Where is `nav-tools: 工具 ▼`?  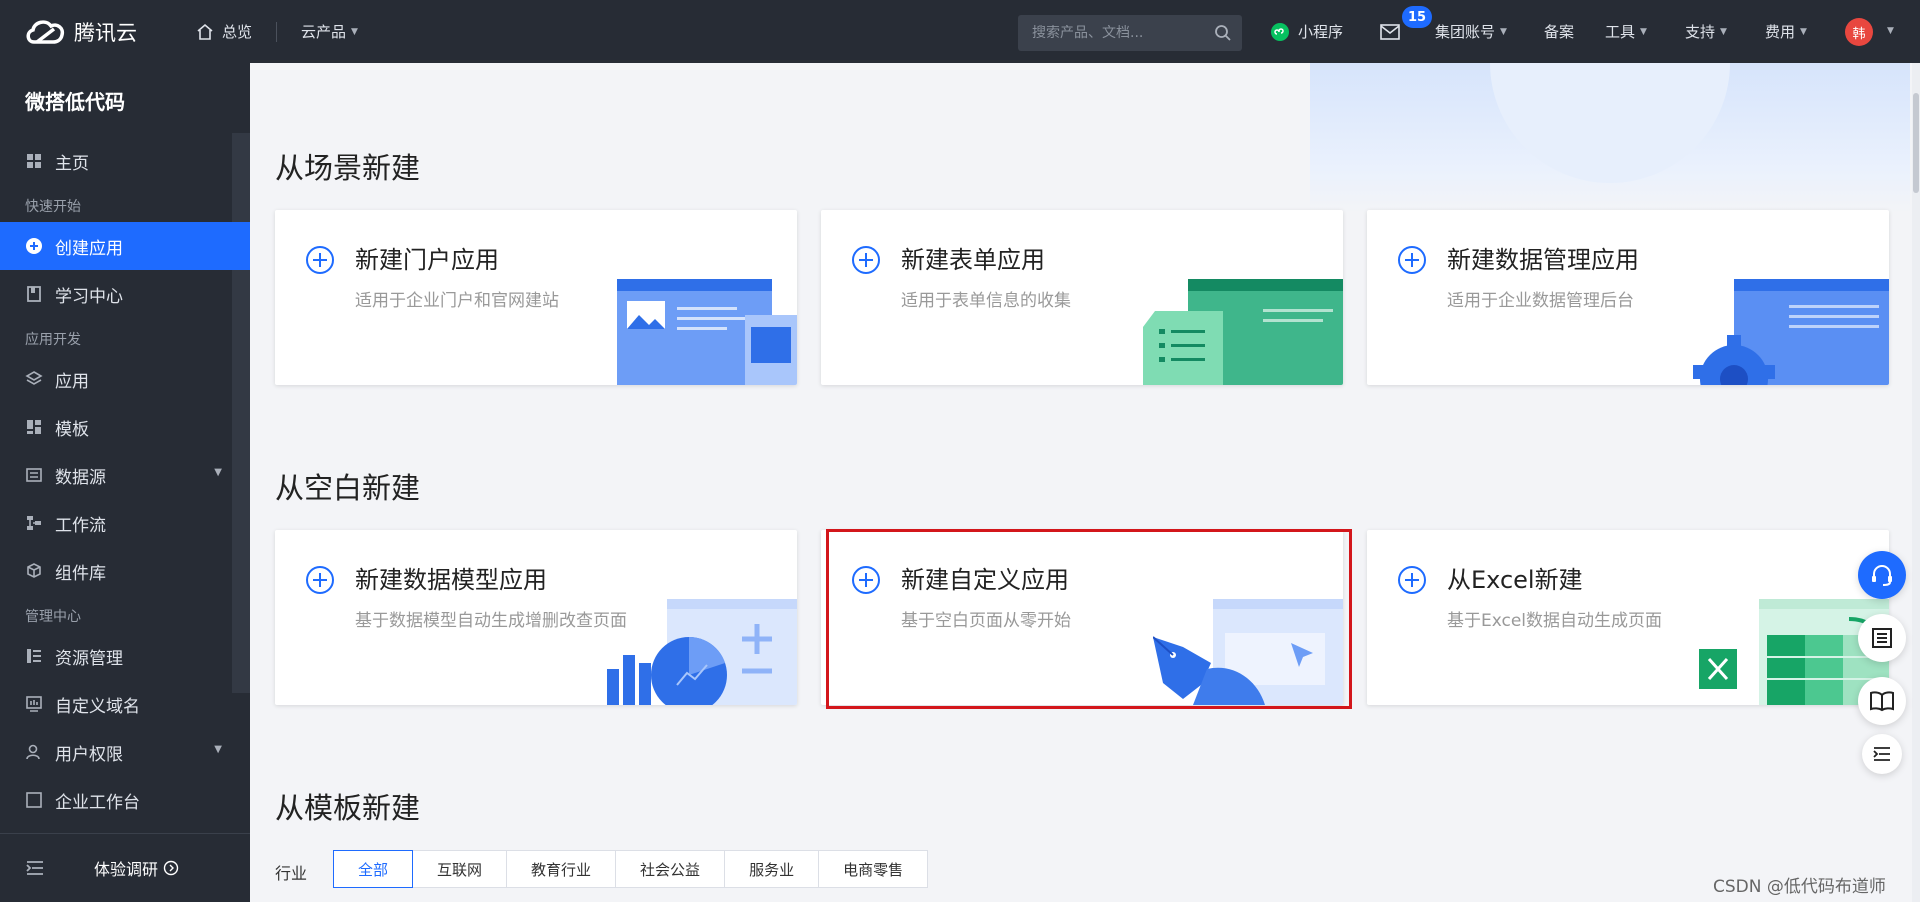 nav-tools: 工具 ▼ is located at coordinates (1626, 31).